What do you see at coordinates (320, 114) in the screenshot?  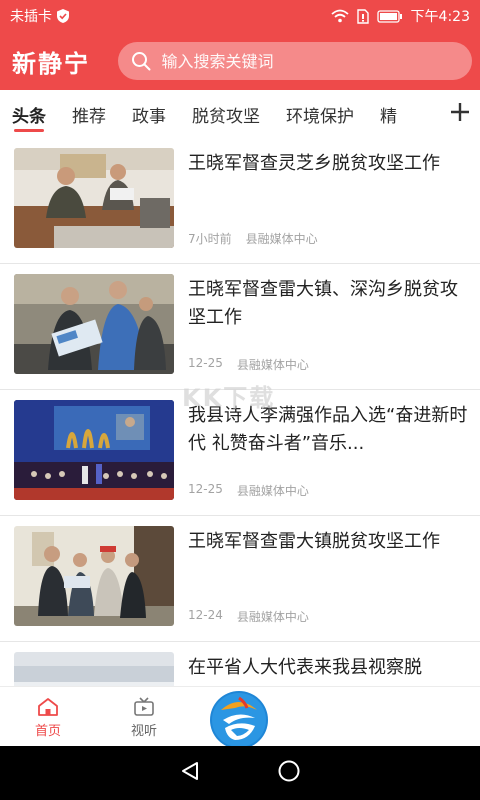 I see `tab-environment: 环境保护` at bounding box center [320, 114].